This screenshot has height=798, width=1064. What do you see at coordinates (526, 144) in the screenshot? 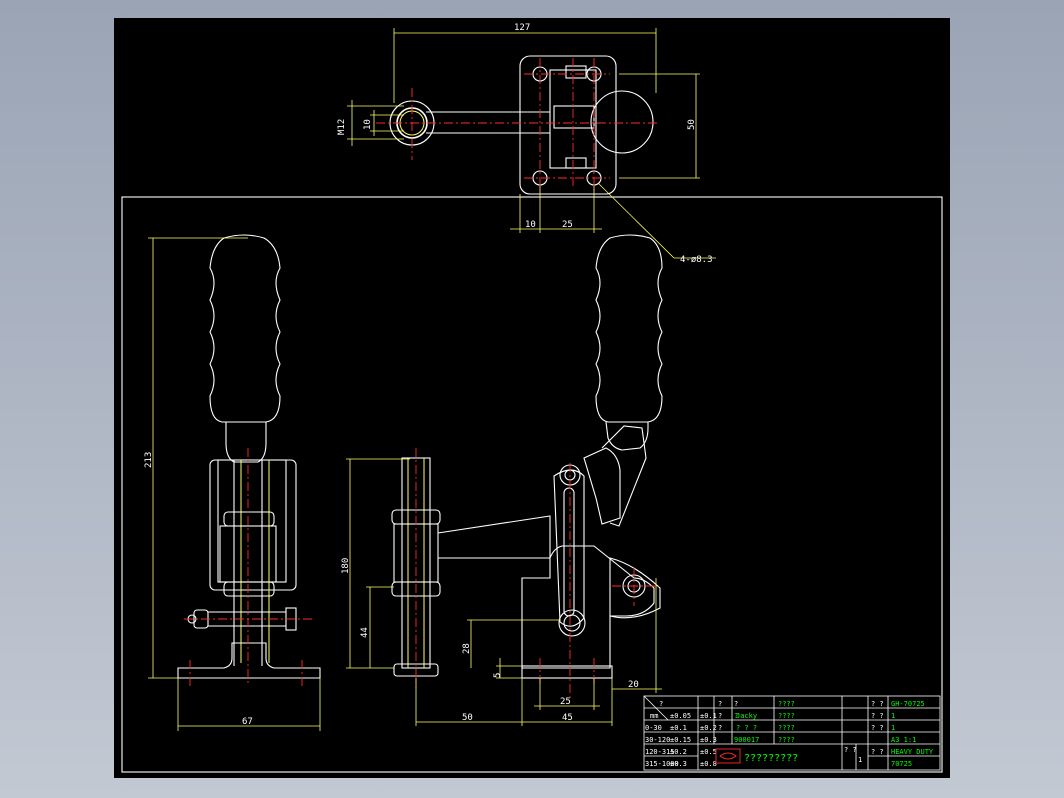
I see `top-view: 127 50 M12 10 10 25 4-ø8.3` at bounding box center [526, 144].